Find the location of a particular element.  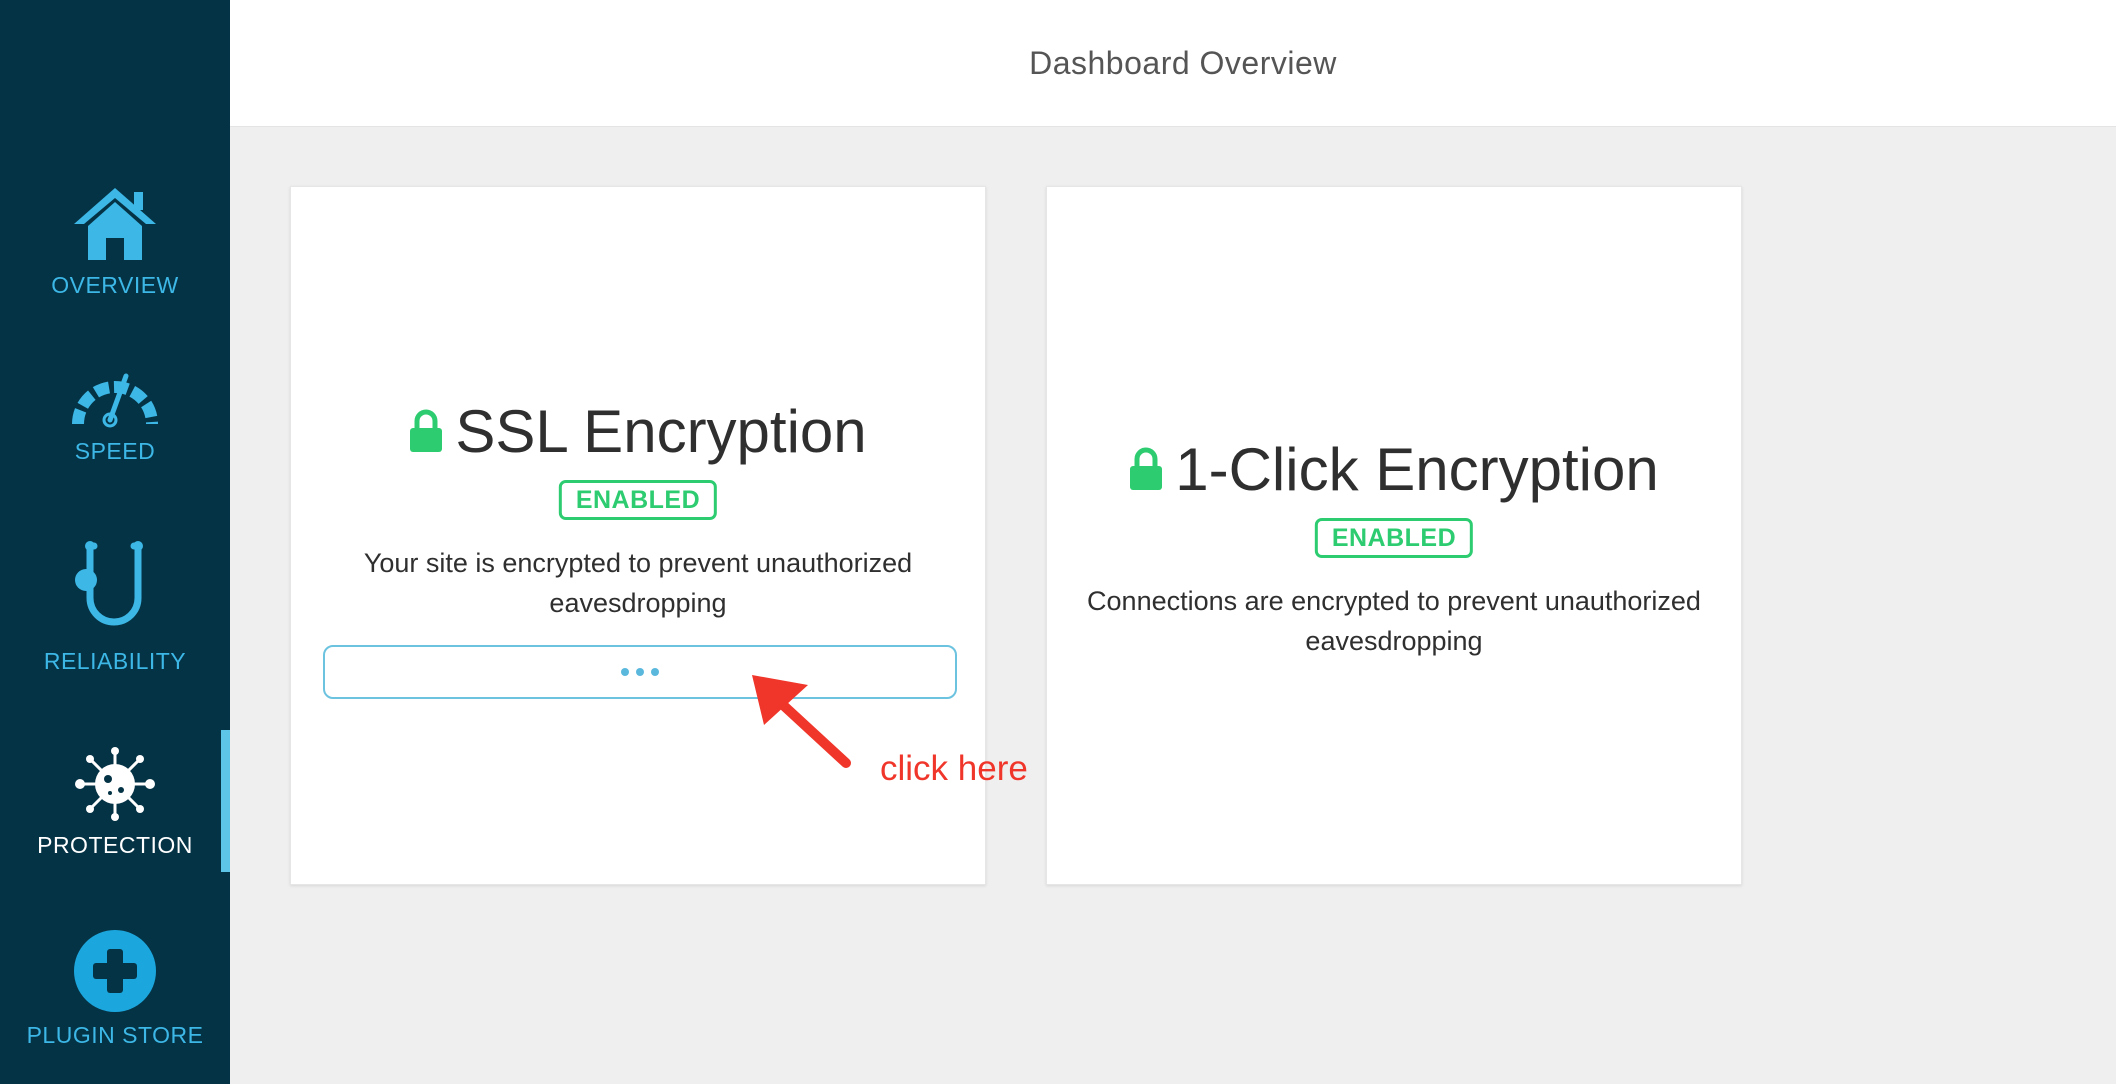

sidebar-item-label: OVERVIEW is located at coordinates (115, 285).